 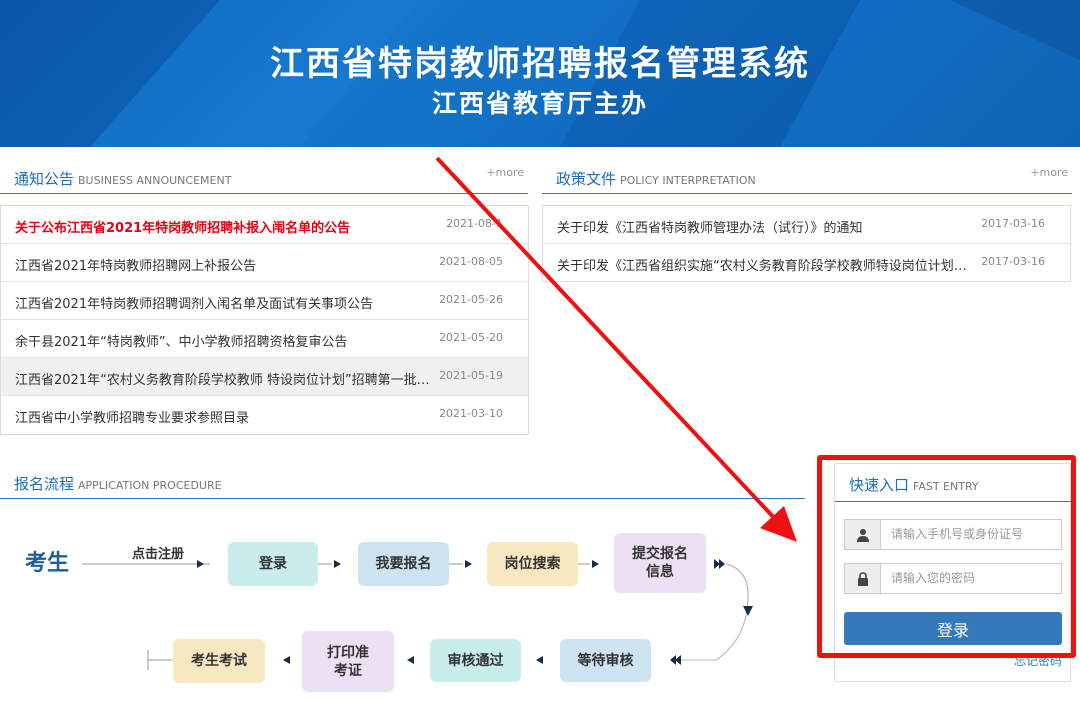 What do you see at coordinates (402, 485) in the screenshot?
I see `procedure-header: 报名流程 APPLICATION PROCEDURE` at bounding box center [402, 485].